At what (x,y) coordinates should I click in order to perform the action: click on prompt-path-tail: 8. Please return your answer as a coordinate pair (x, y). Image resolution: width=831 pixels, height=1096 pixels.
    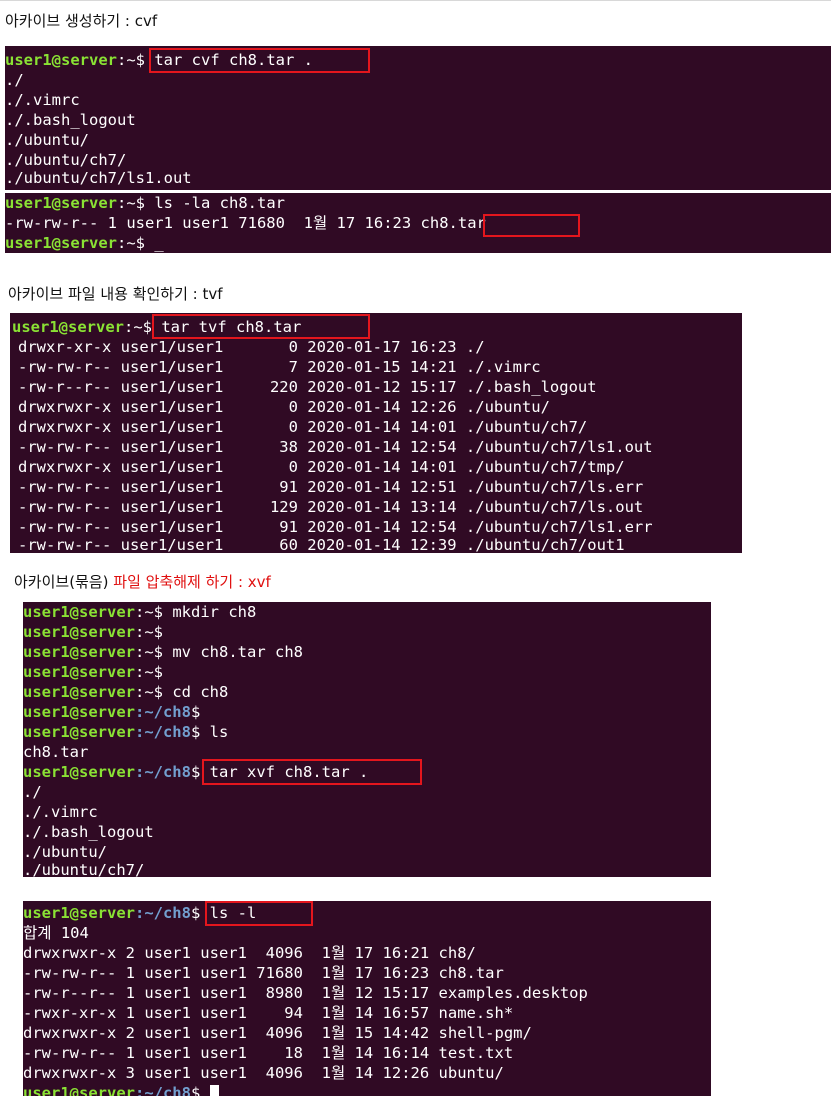
    Looking at the image, I should click on (186, 913).